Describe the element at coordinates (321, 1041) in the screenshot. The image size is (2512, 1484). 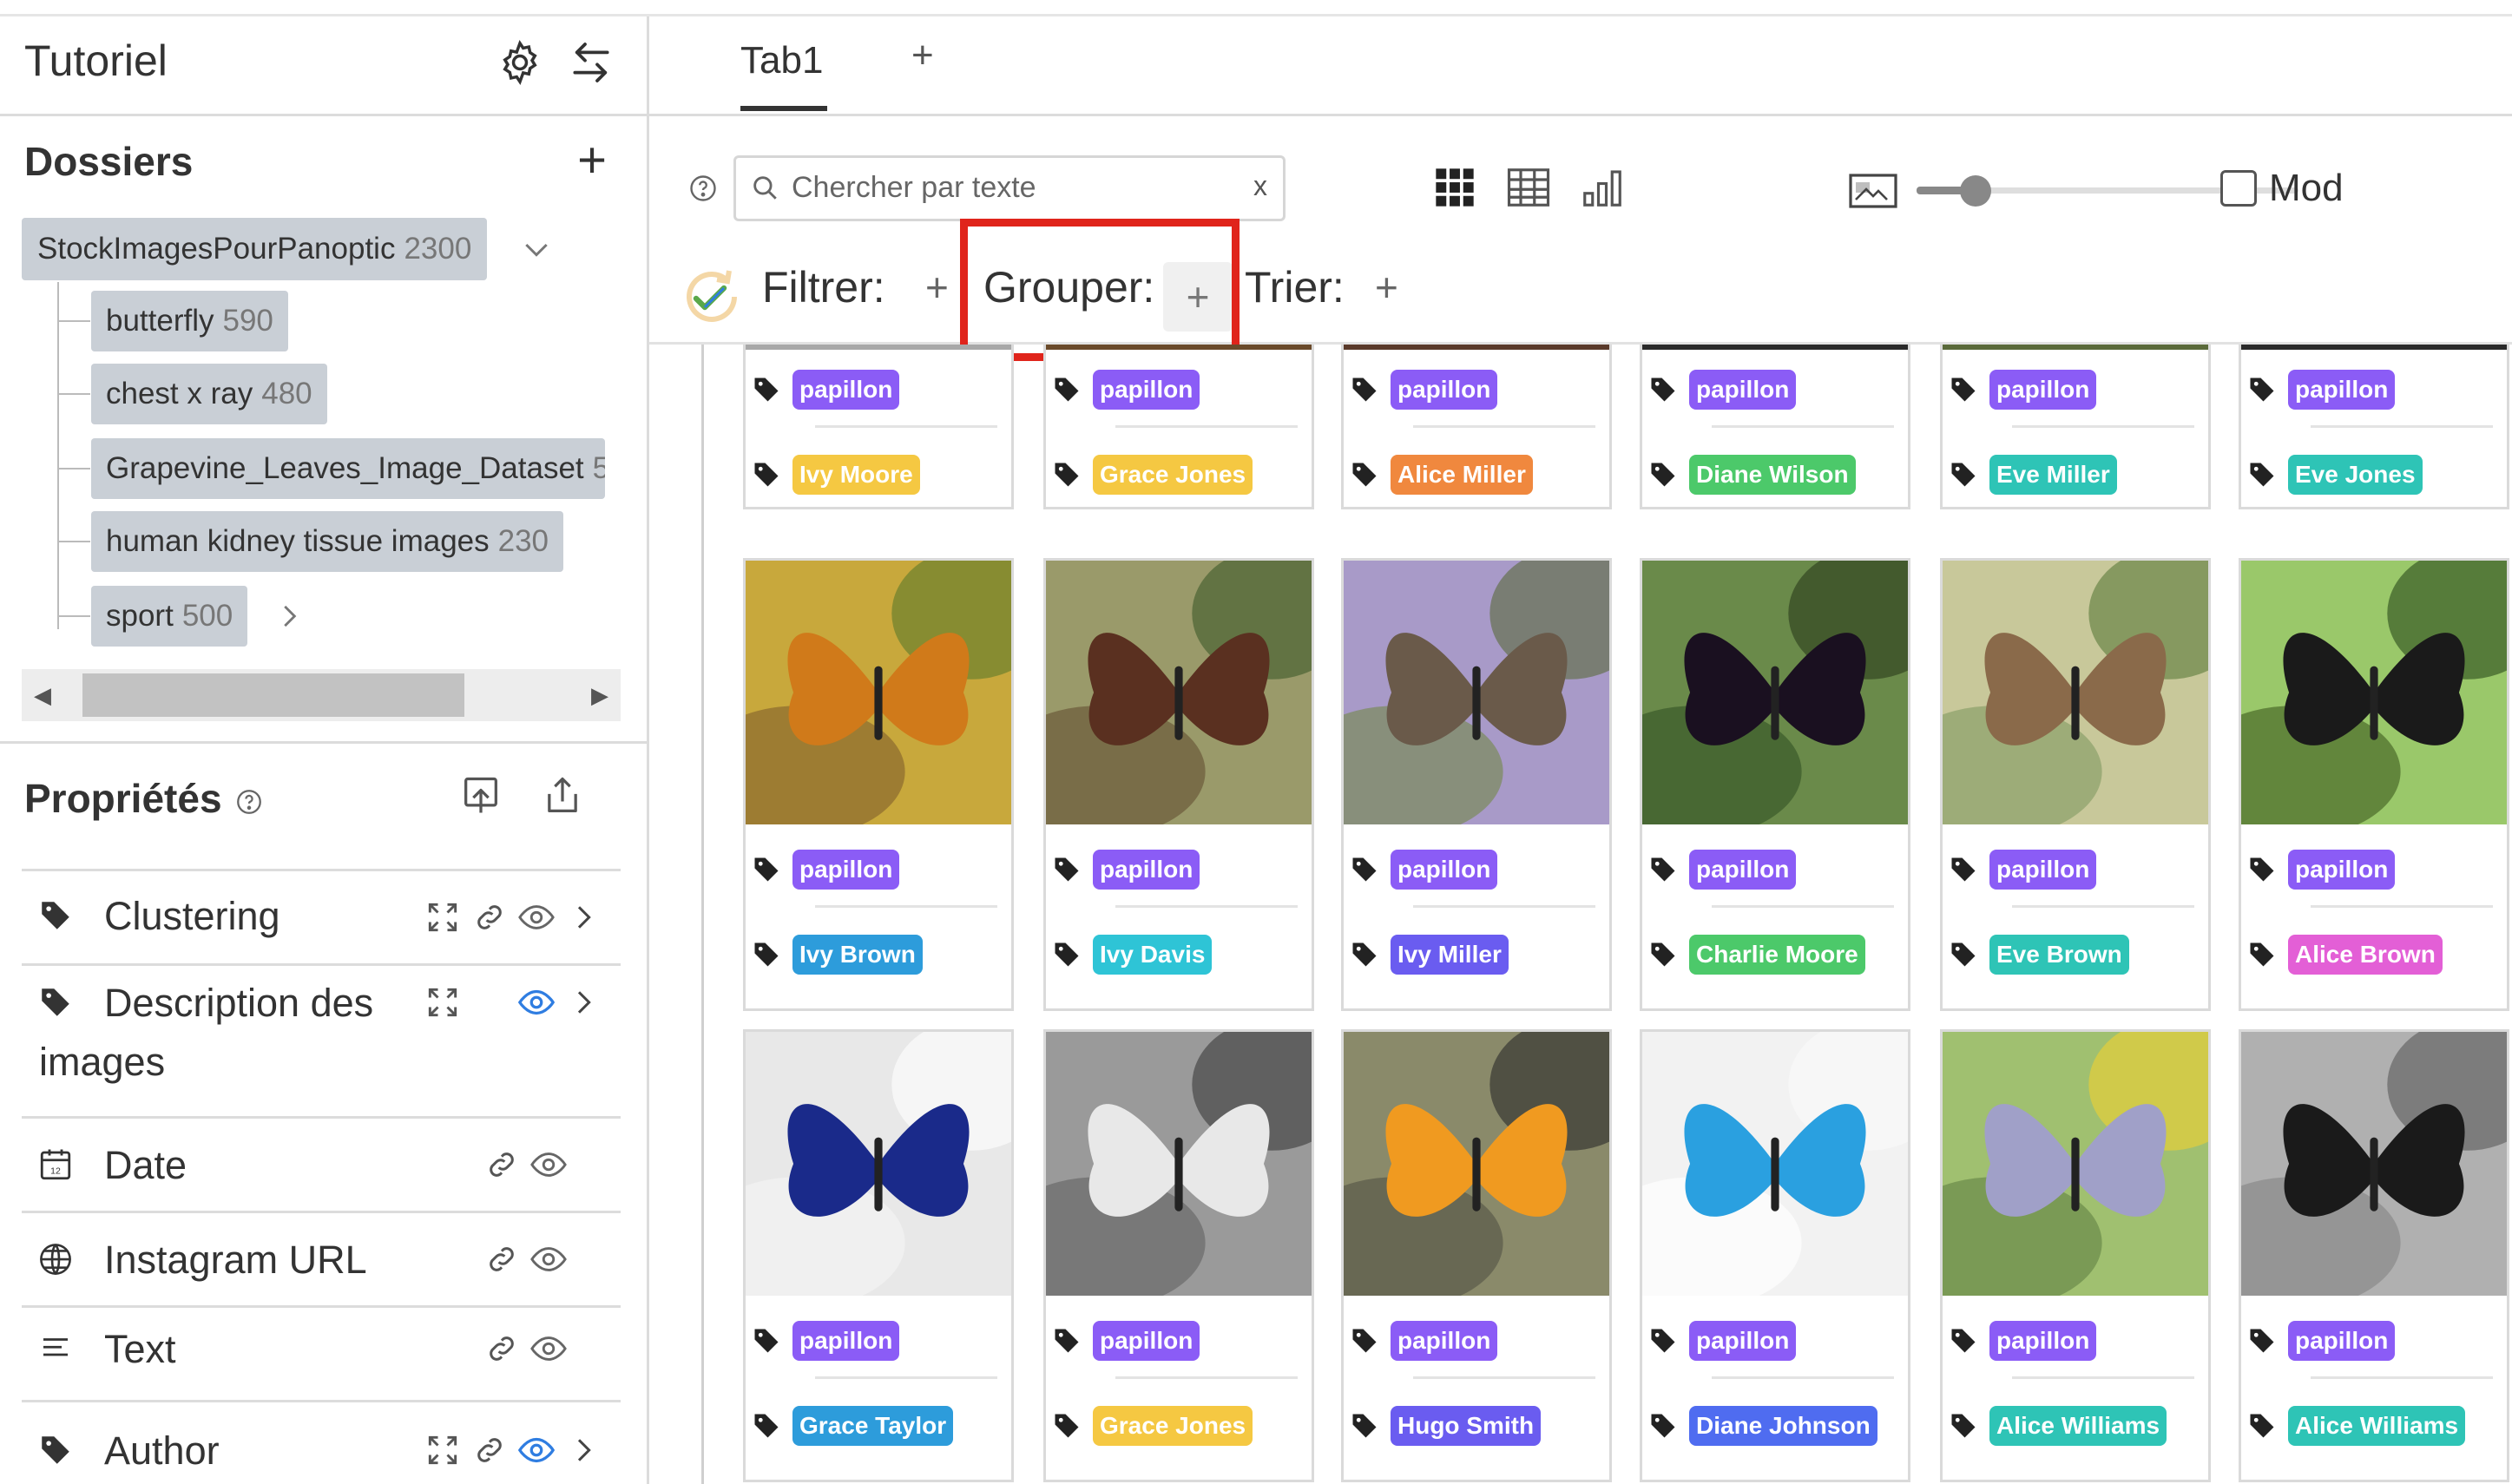
I see `property-row-description: Description des images` at that location.